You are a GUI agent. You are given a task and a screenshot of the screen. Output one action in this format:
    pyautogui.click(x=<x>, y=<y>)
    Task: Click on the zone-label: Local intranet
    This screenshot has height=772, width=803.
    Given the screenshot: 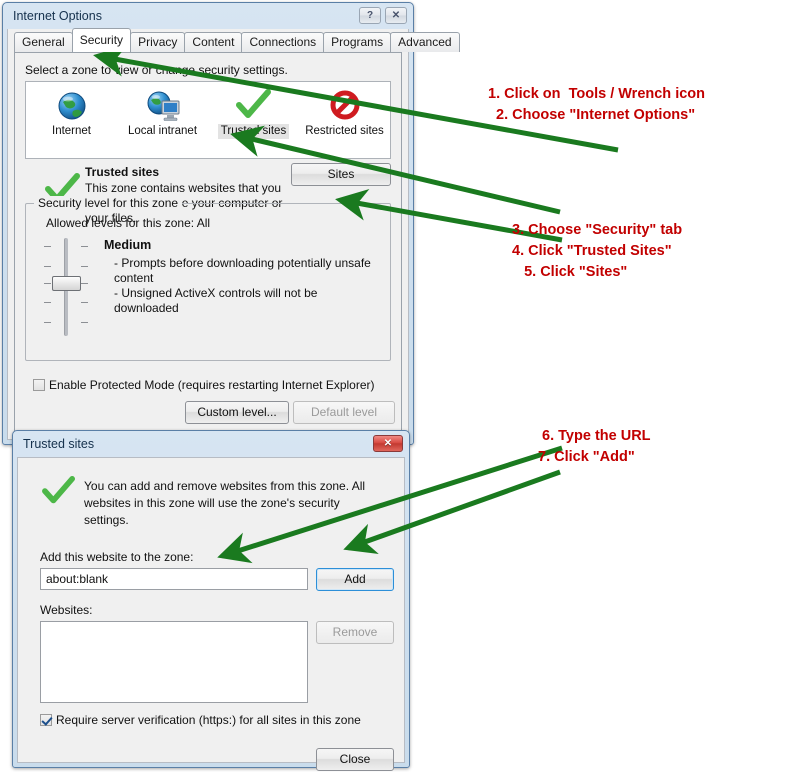 What is the action you would take?
    pyautogui.click(x=162, y=131)
    